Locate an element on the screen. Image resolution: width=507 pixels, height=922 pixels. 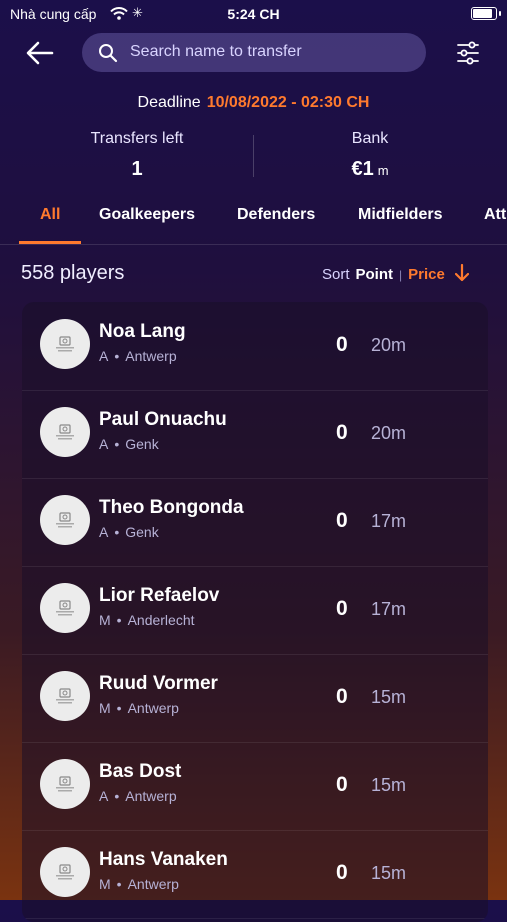
player-meta: M • Anderlecht is located at coordinates (147, 620).